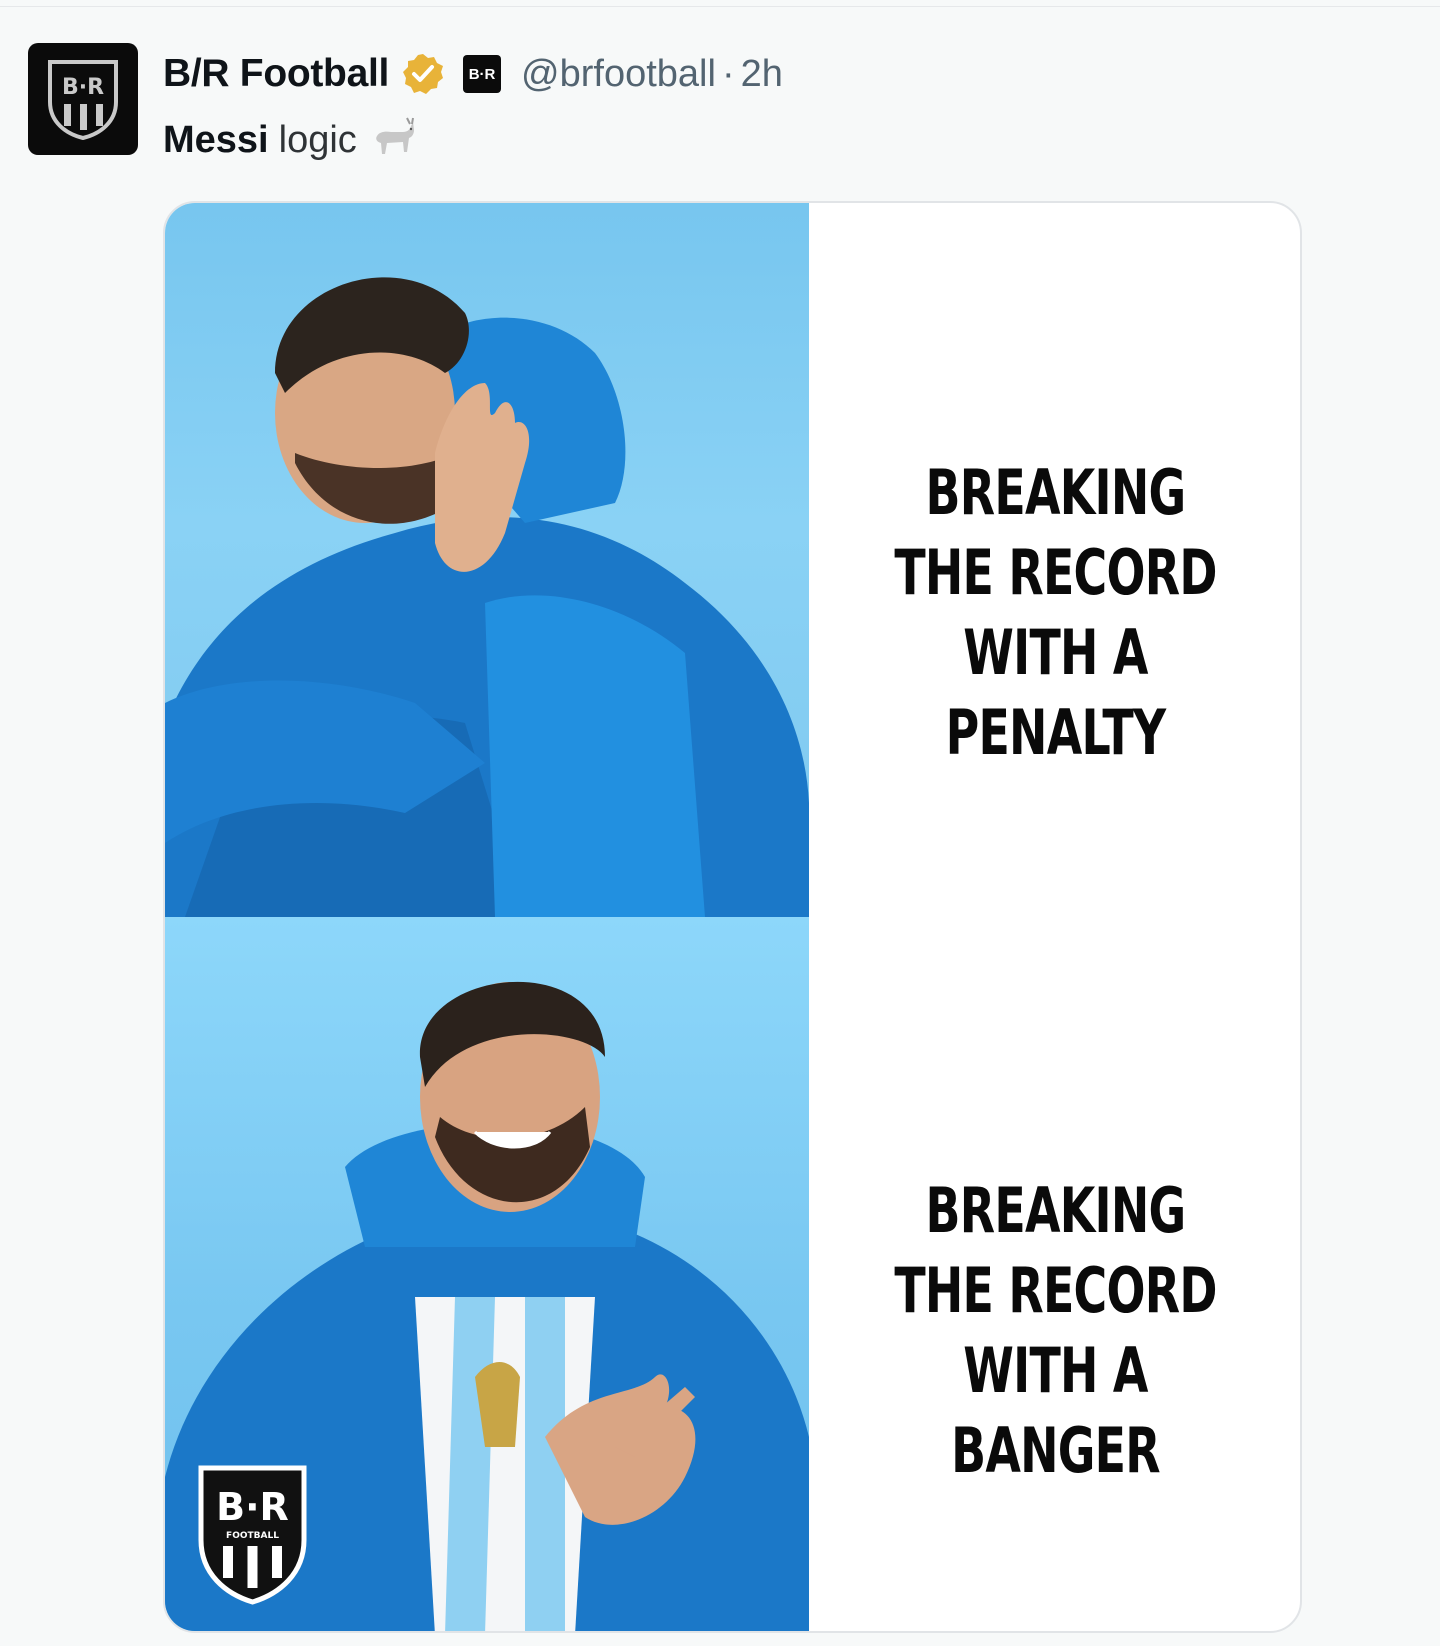  I want to click on br-shield-icon: B·R, so click(83, 100).